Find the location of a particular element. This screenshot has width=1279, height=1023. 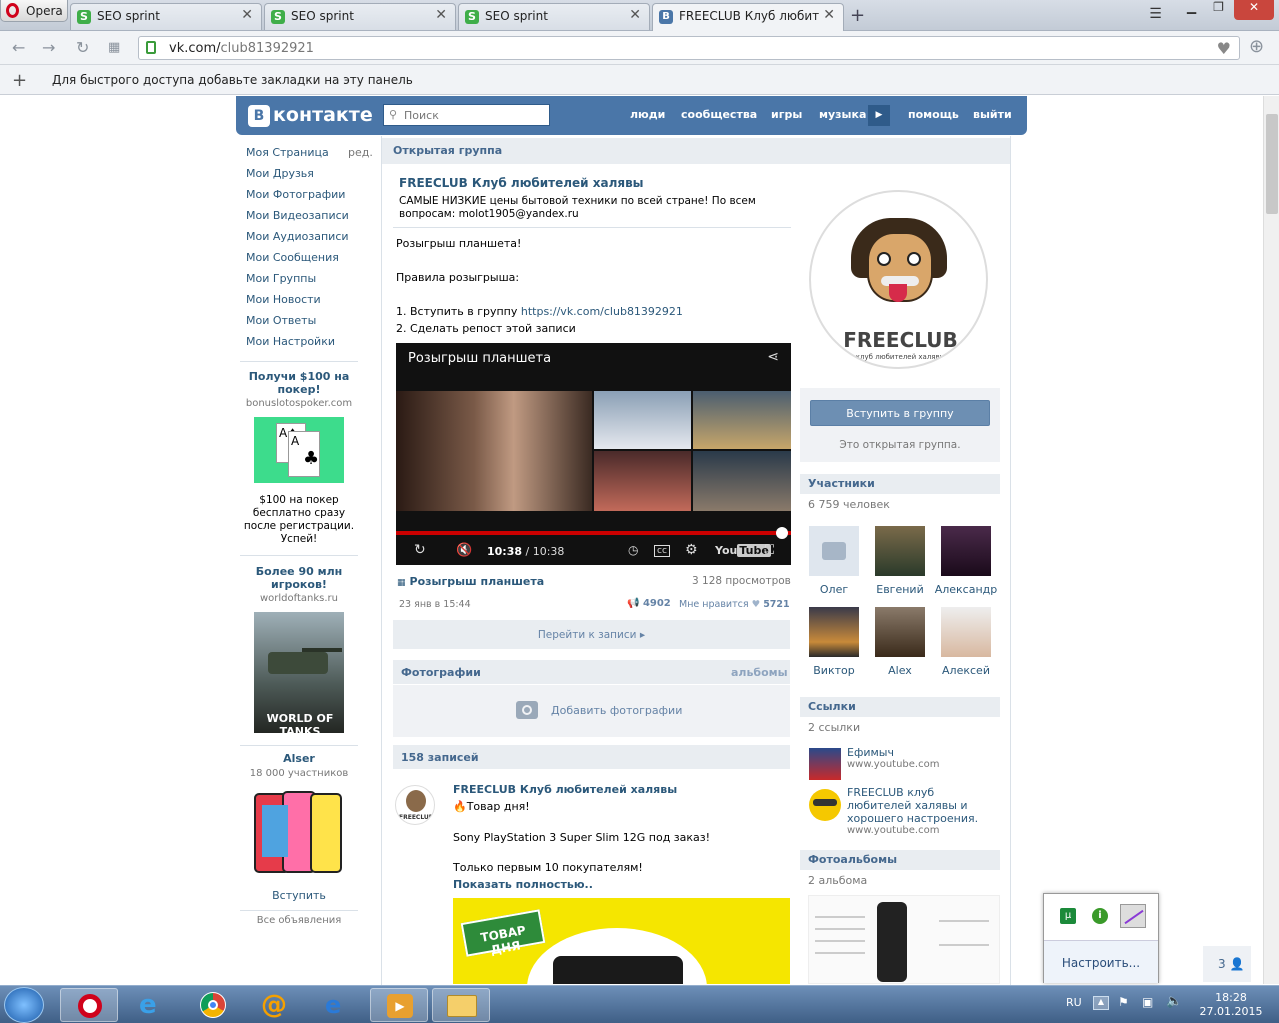

menu-answers: Мои Ответы is located at coordinates (281, 320).